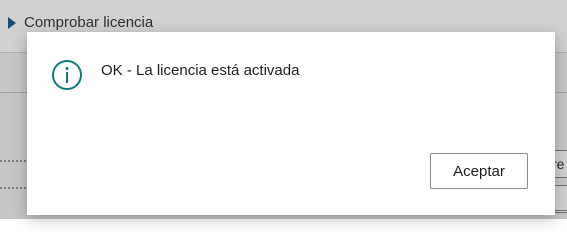 The width and height of the screenshot is (567, 240). Describe the element at coordinates (200, 70) in the screenshot. I see `dialog-message: OK - La licencia está activada` at that location.